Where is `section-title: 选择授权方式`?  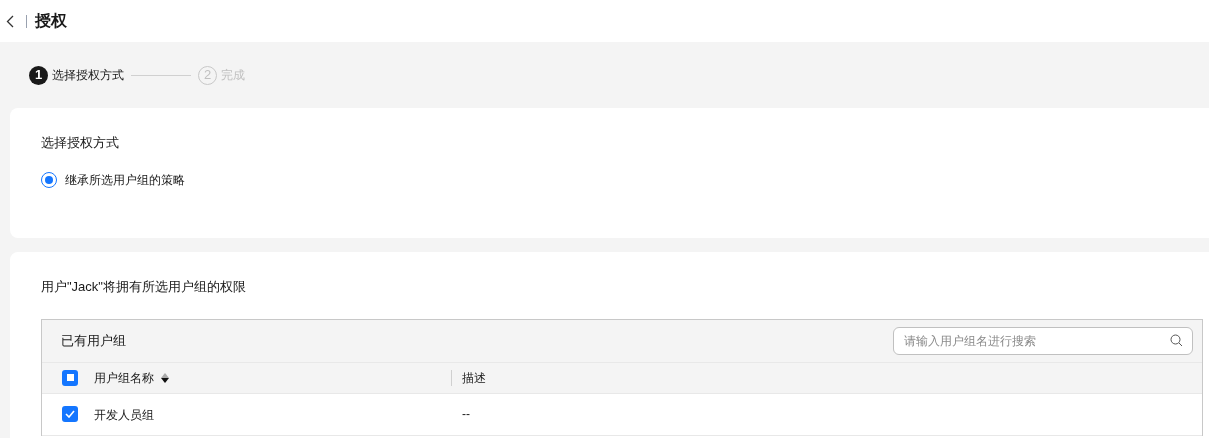 section-title: 选择授权方式 is located at coordinates (80, 143).